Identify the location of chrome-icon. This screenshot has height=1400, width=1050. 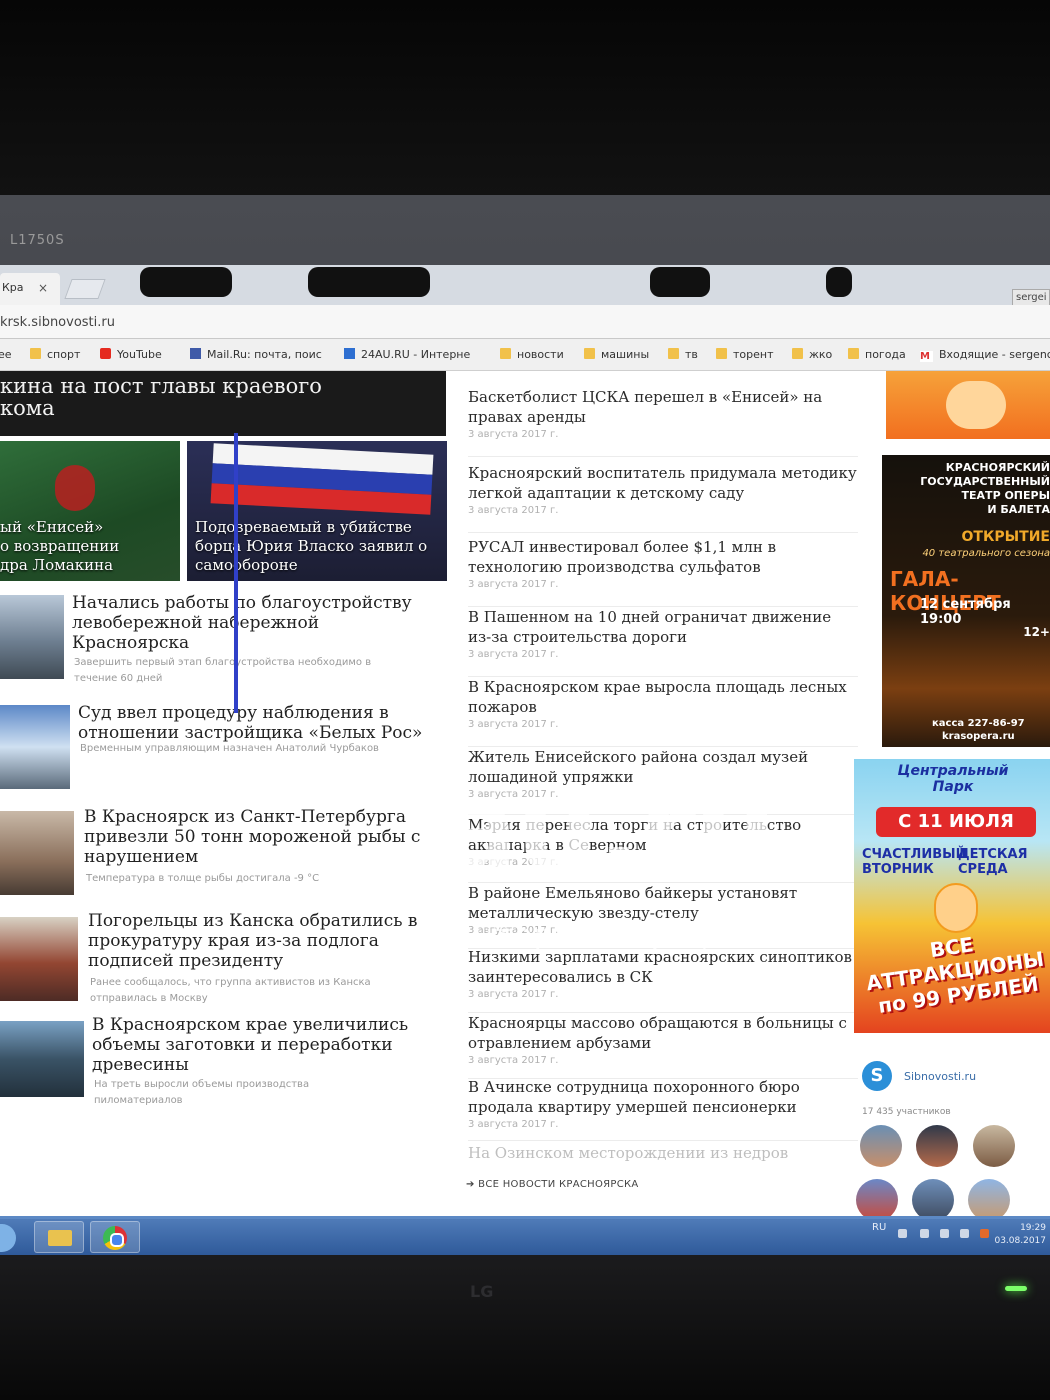
(115, 1238).